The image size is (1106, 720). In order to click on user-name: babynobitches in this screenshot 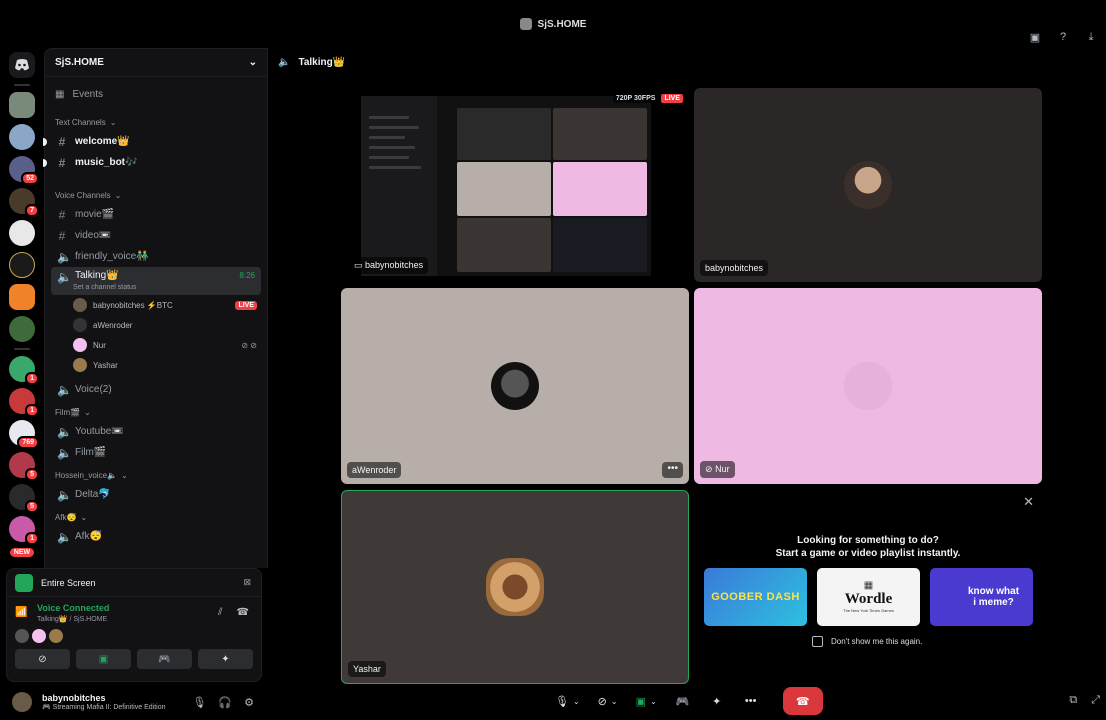, I will do `click(104, 698)`.